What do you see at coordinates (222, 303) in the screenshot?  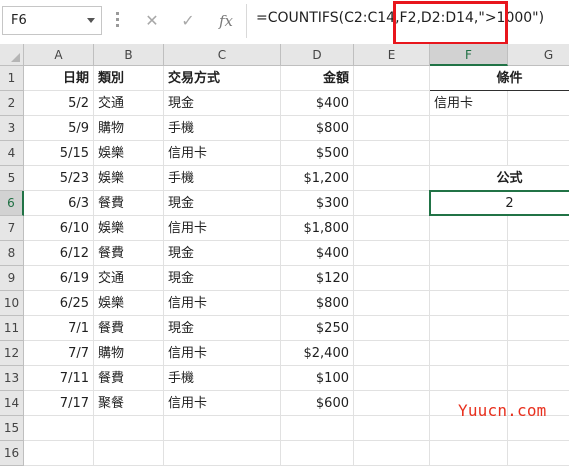 I see `cell-c10: 信用卡` at bounding box center [222, 303].